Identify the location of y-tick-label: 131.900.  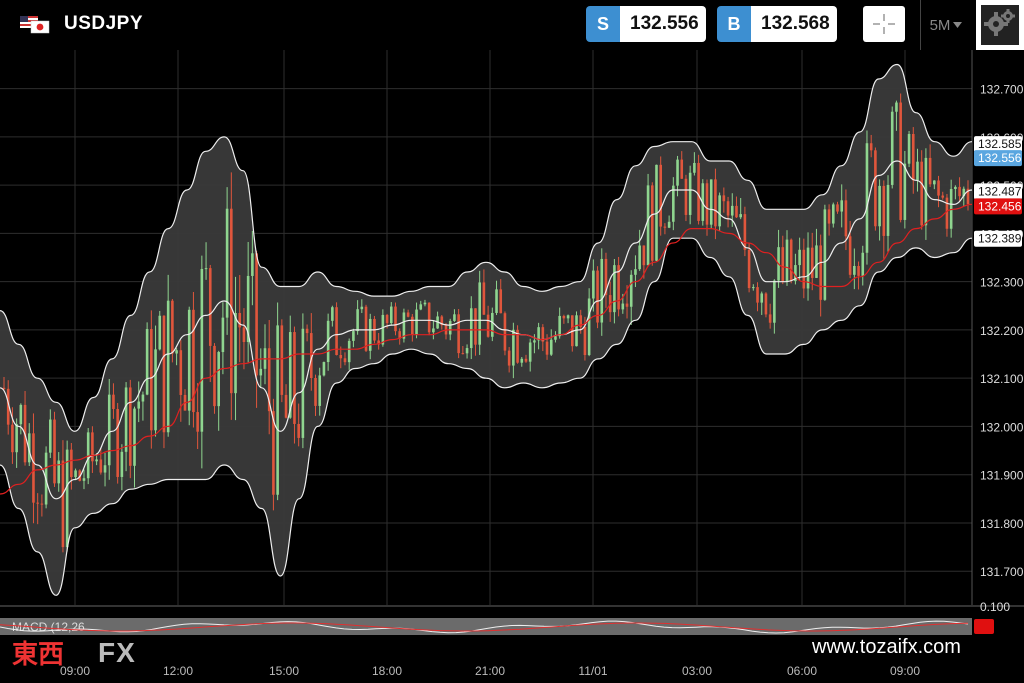
(1002, 476).